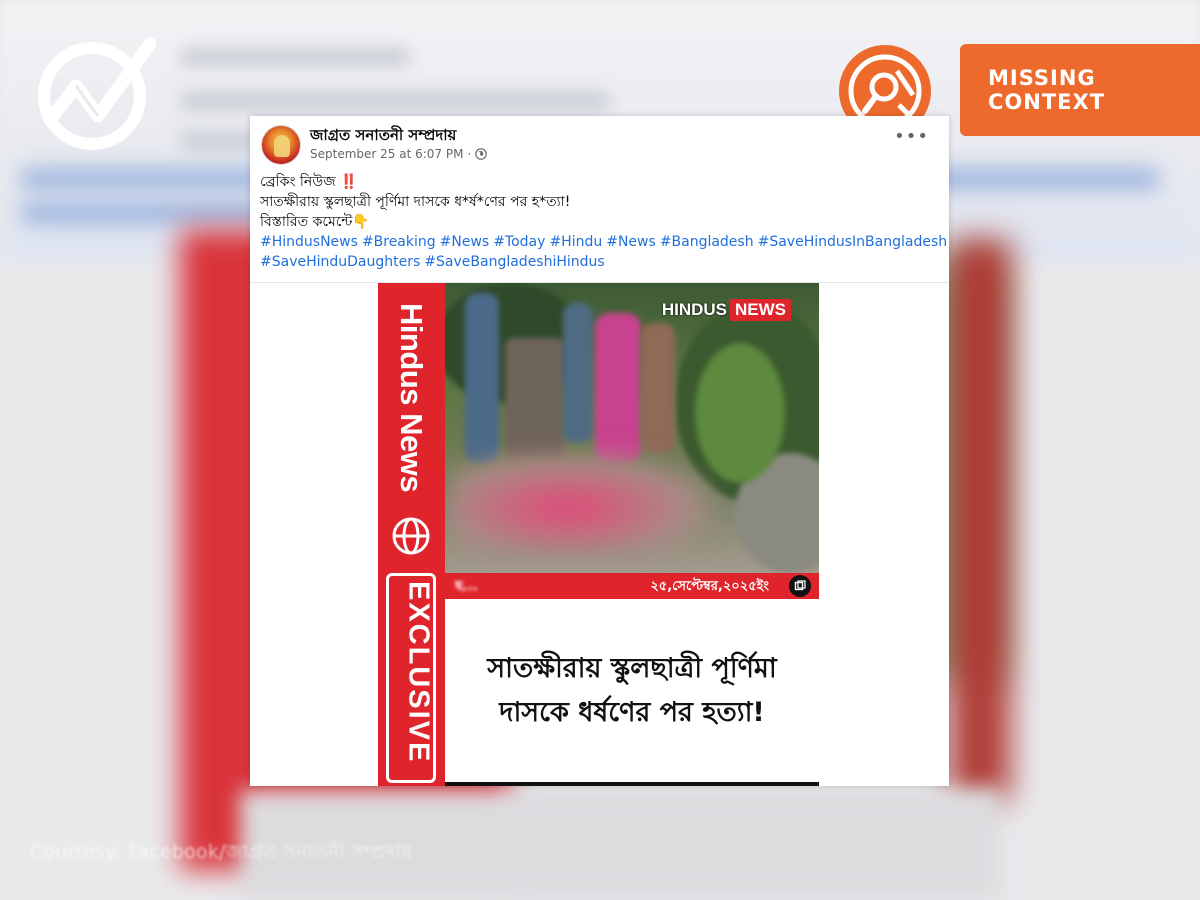 The image size is (1200, 900). What do you see at coordinates (632, 784) in the screenshot?
I see `image-bottom-bar` at bounding box center [632, 784].